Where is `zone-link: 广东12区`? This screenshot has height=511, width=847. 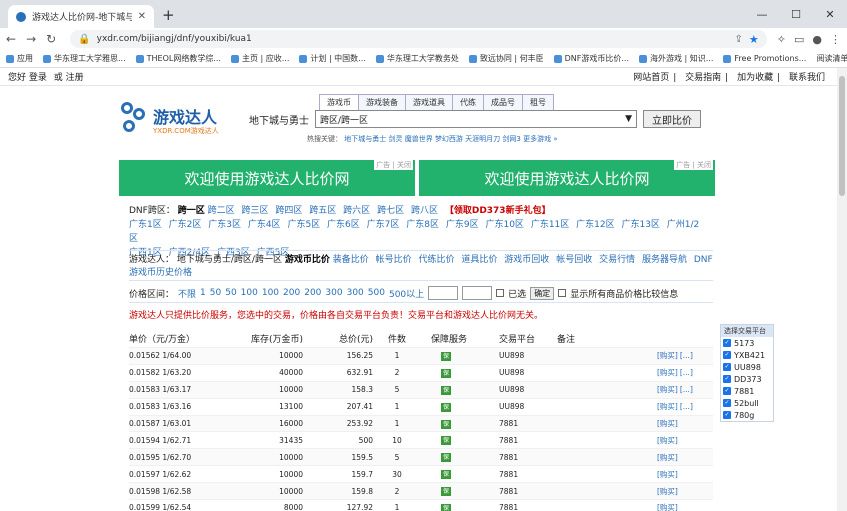 zone-link: 广东12区 is located at coordinates (595, 225).